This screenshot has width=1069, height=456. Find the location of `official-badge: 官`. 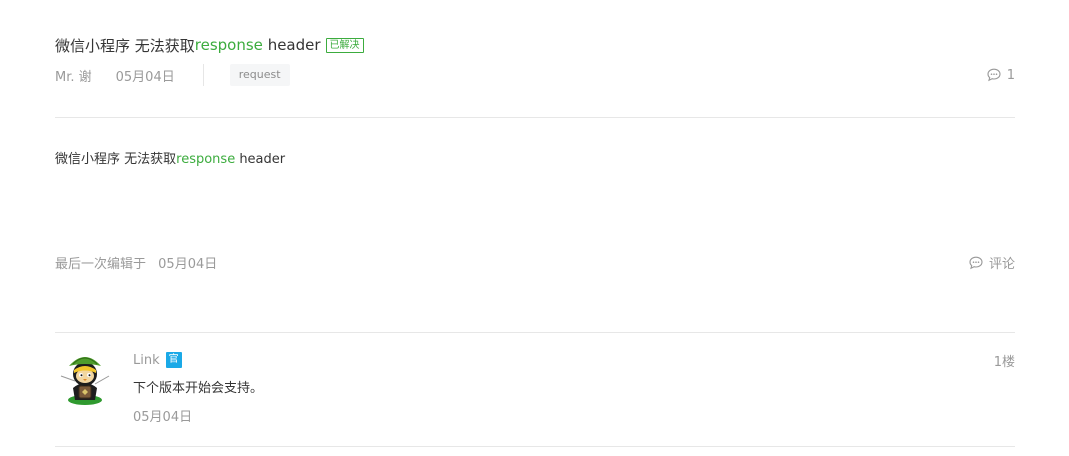

official-badge: 官 is located at coordinates (173, 360).